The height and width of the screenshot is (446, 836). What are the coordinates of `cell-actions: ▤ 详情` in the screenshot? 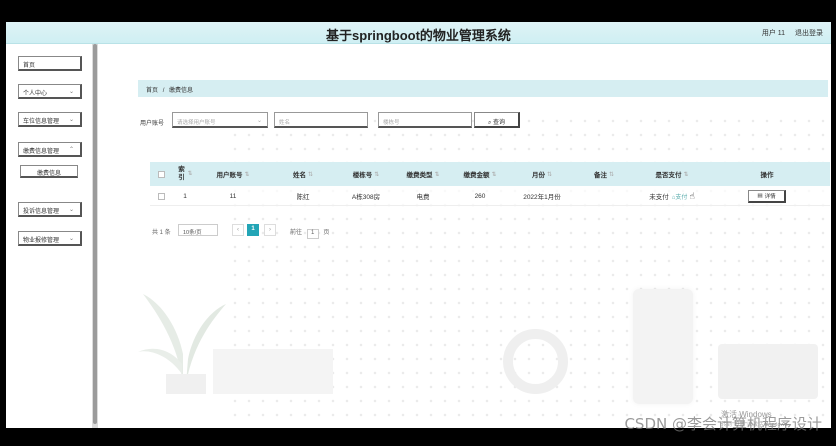 It's located at (767, 196).